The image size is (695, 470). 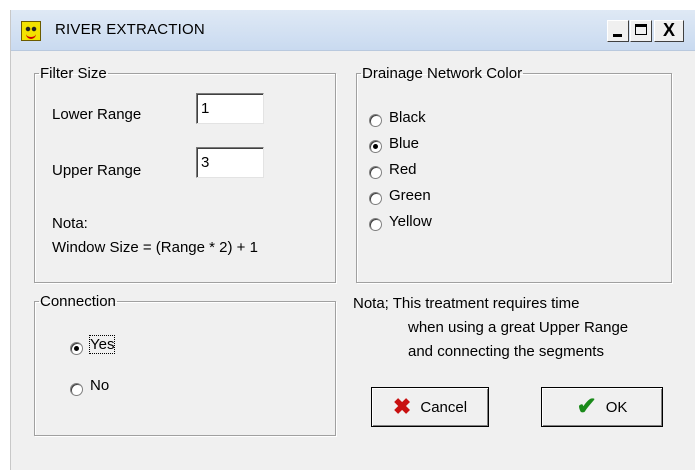 What do you see at coordinates (444, 407) in the screenshot?
I see `cancel-label: Cancel` at bounding box center [444, 407].